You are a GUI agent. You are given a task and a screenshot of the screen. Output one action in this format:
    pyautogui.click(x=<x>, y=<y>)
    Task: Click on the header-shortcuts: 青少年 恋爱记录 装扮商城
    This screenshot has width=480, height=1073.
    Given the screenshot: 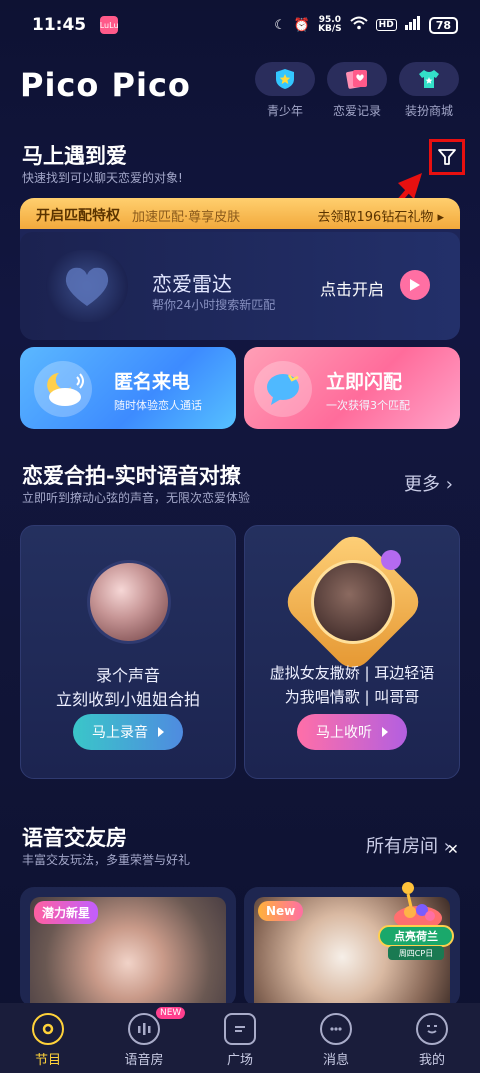 What is the action you would take?
    pyautogui.click(x=357, y=90)
    